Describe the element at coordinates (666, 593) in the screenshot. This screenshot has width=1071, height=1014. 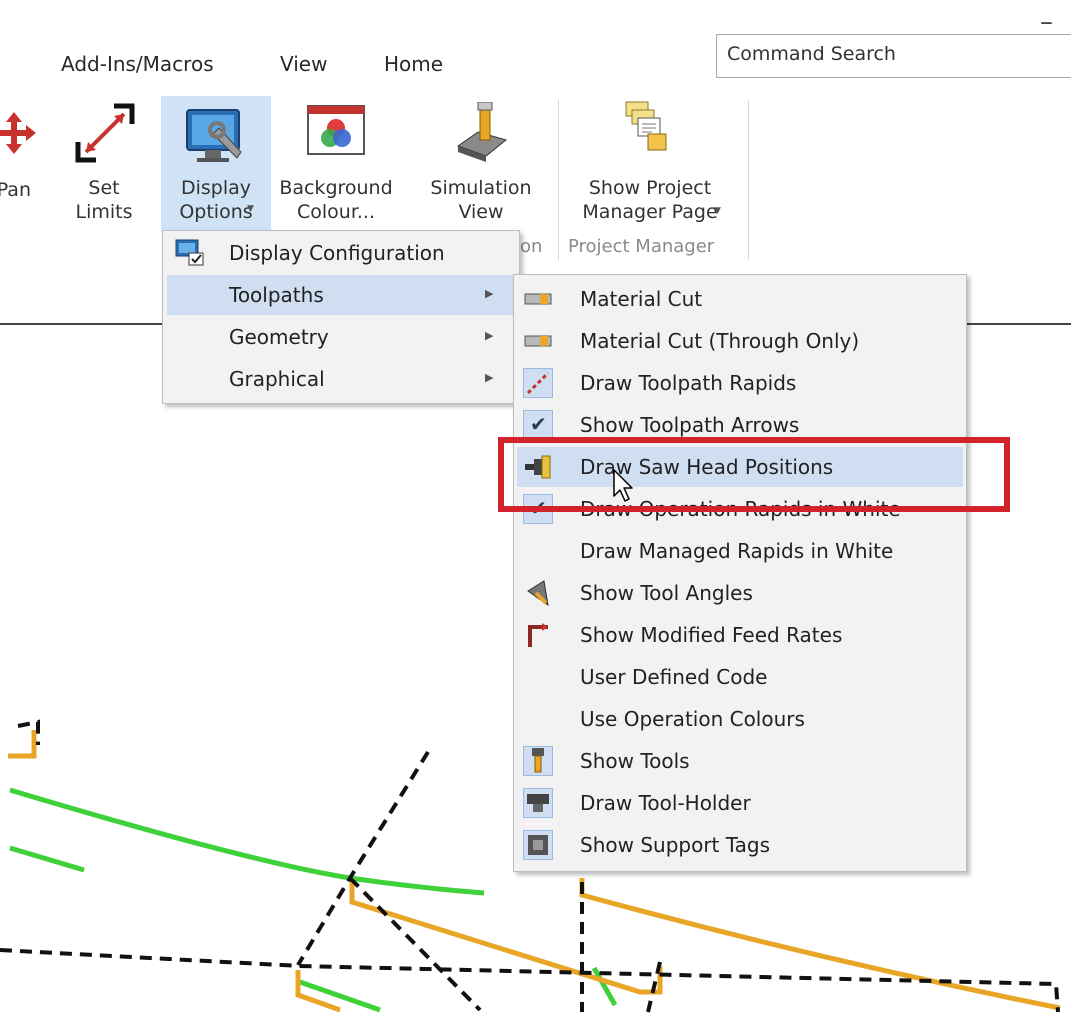
I see `menu-item-label: Show Tool Angles` at that location.